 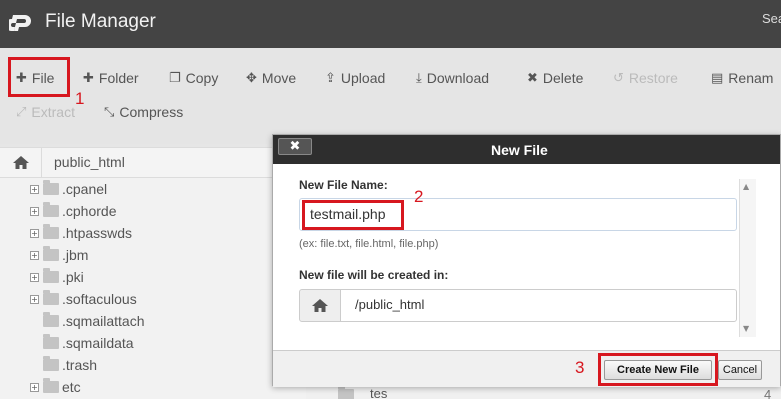 I want to click on folder-button-label: Folder, so click(x=118, y=78).